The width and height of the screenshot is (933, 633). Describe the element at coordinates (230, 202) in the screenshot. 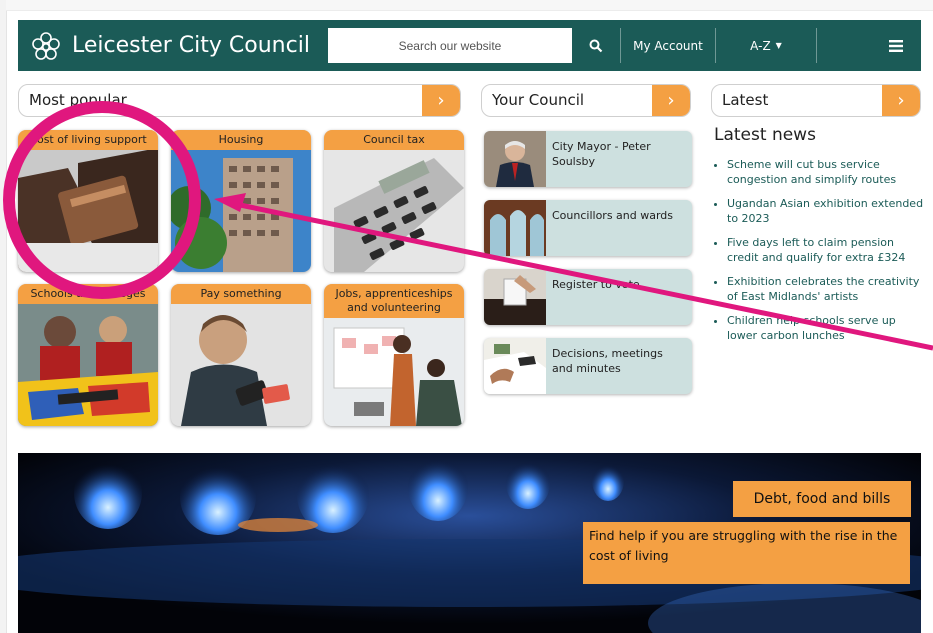

I see `arrow-head-icon` at that location.